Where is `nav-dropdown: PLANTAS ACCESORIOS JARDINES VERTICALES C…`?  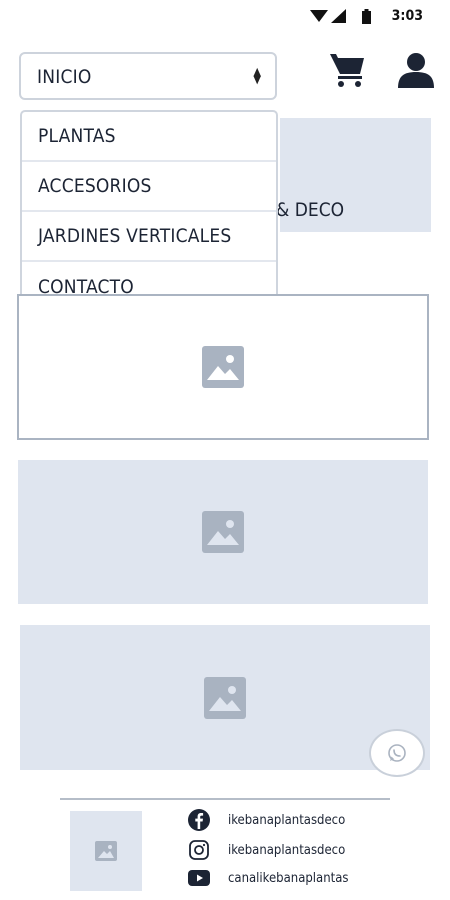
nav-dropdown: PLANTAS ACCESORIOS JARDINES VERTICALES C… is located at coordinates (149, 210).